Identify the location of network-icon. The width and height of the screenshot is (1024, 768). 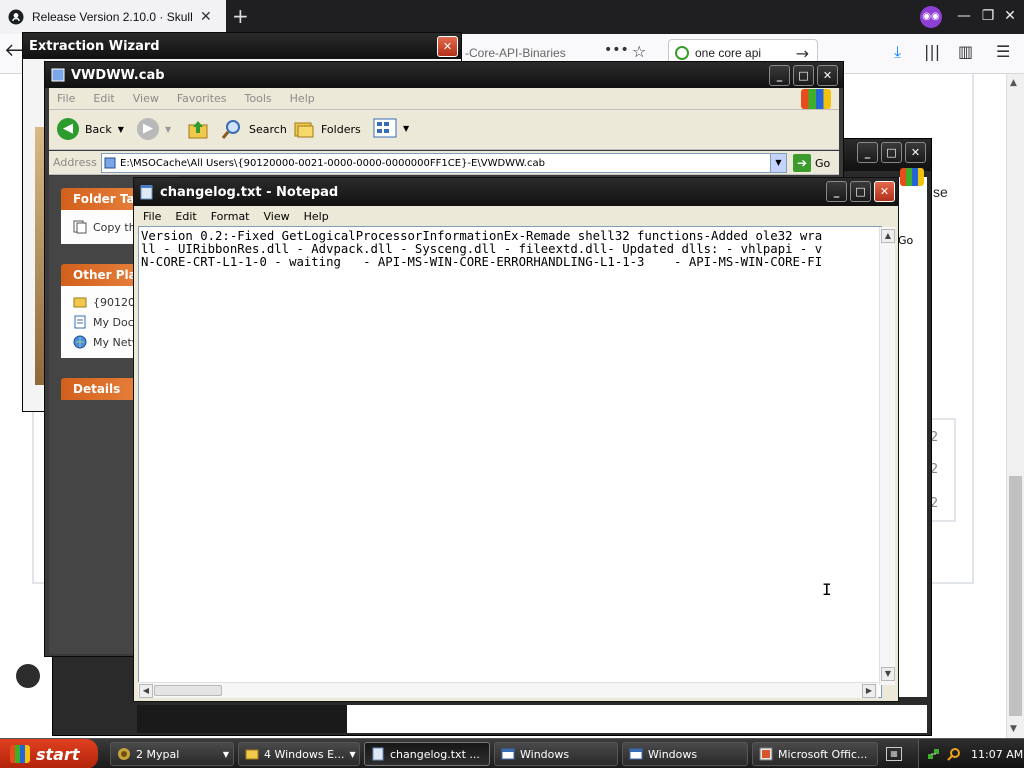
(80, 342).